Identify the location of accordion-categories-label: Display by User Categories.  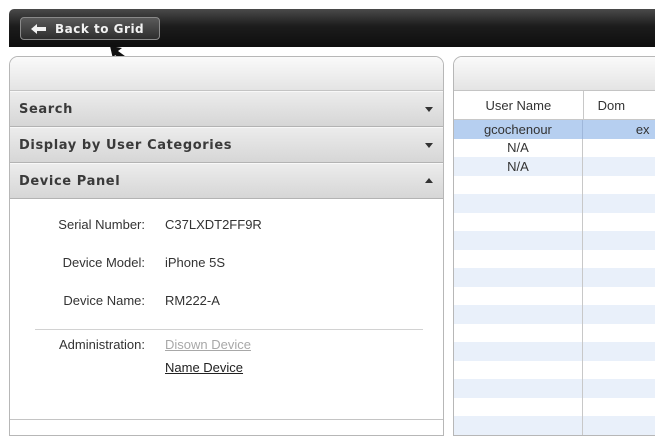
(126, 145).